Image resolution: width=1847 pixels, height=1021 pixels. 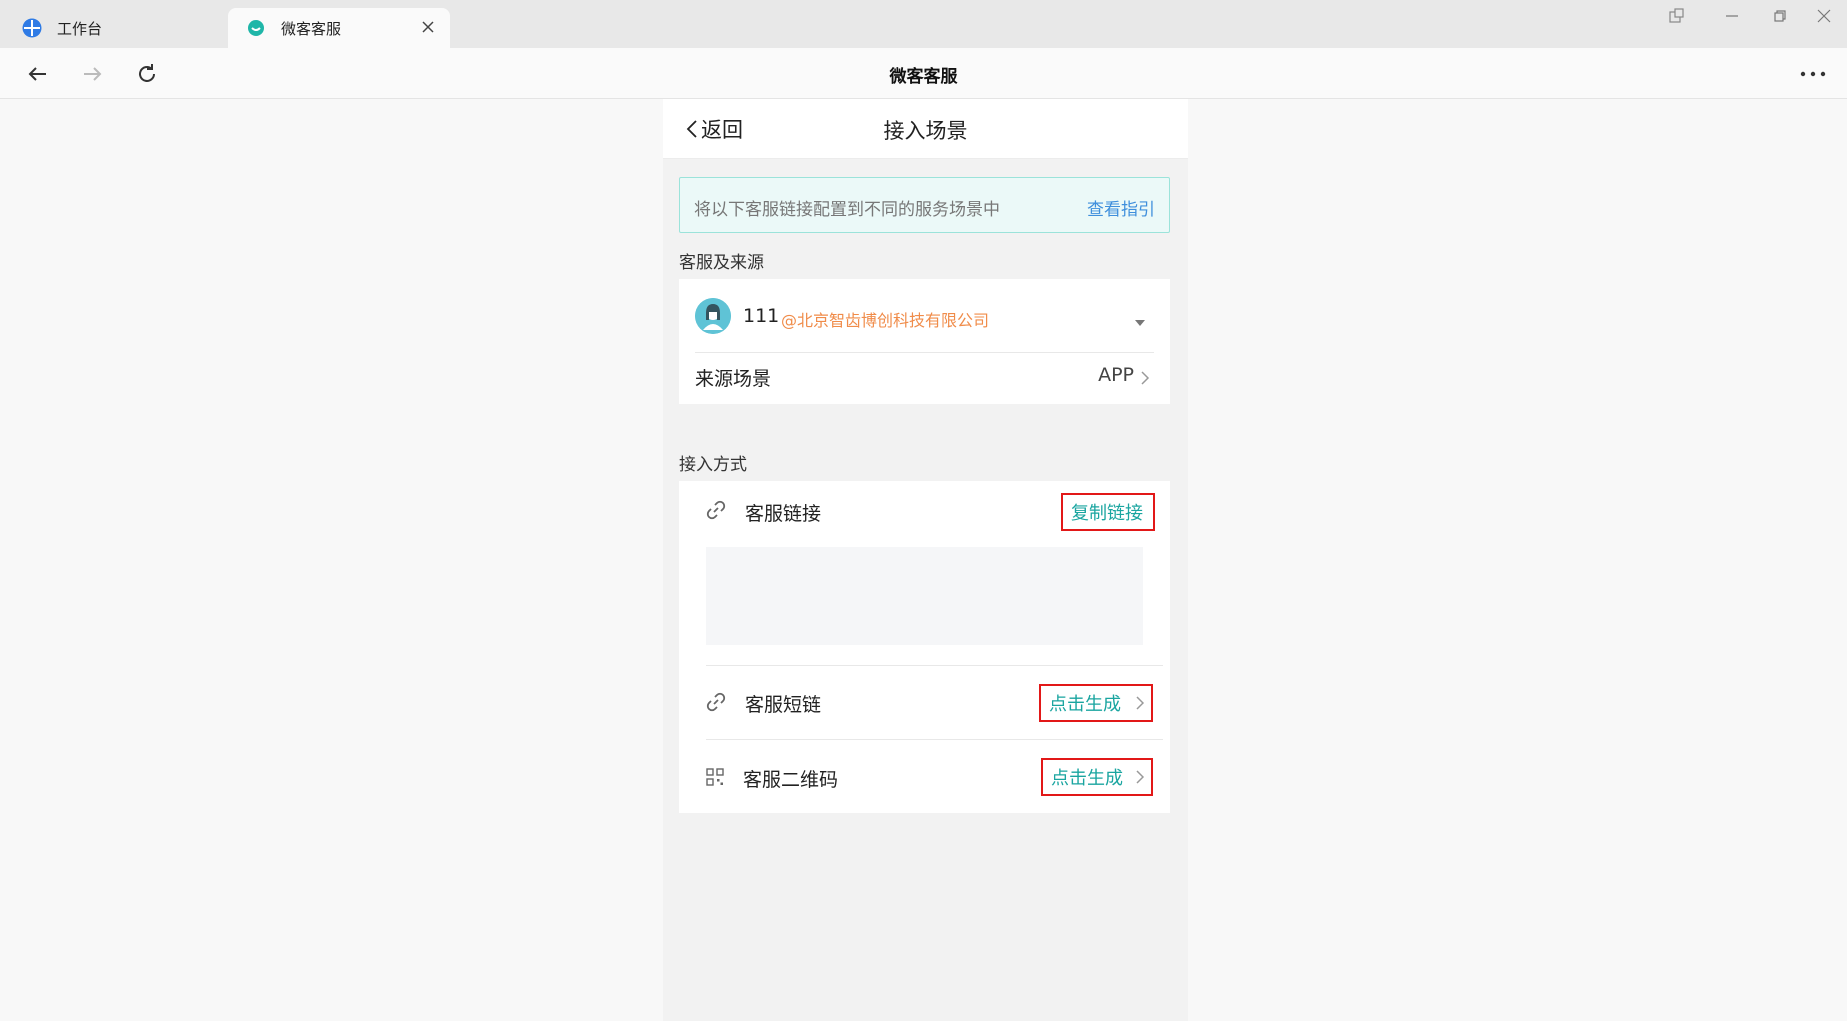 I want to click on agent-selector: 111 @北京智齿博创科技有限公司, so click(x=924, y=315).